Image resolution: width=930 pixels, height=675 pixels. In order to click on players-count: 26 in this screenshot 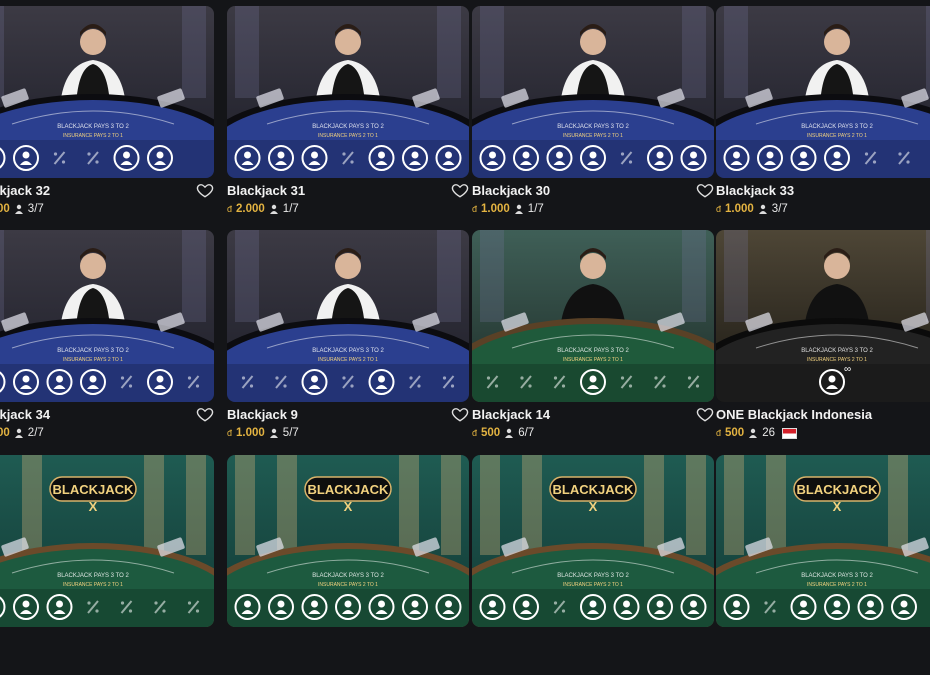, I will do `click(768, 433)`.